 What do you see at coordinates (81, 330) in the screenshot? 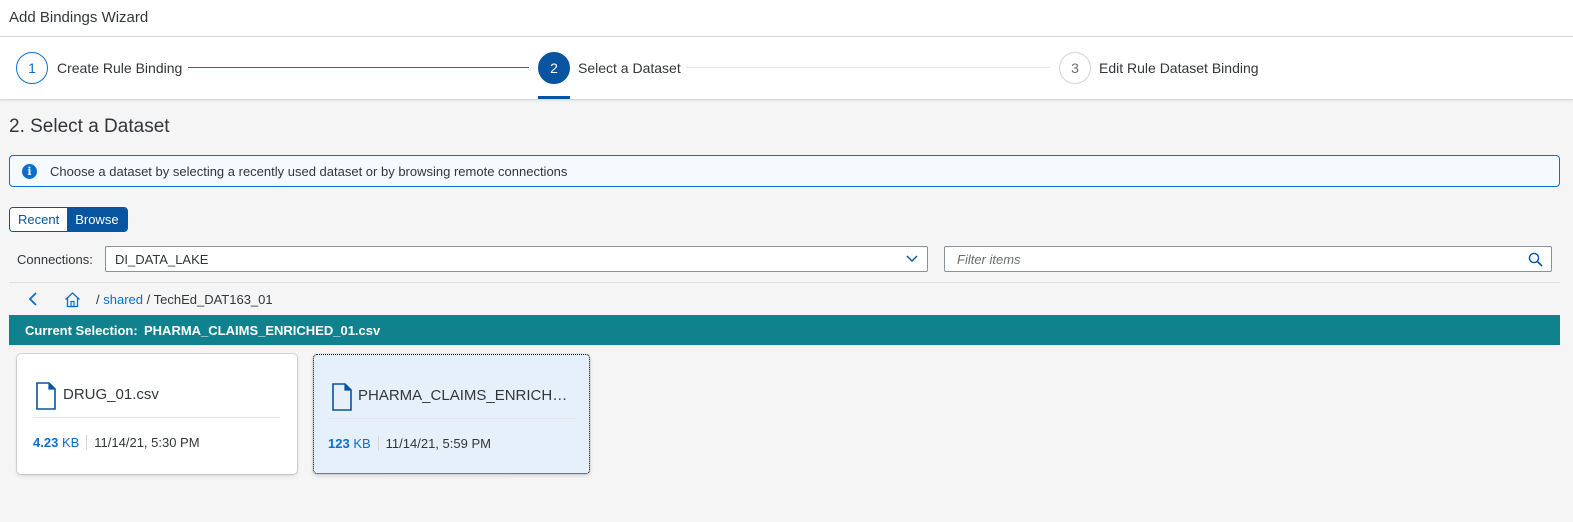
I see `current-selection-label: Current Selection:` at bounding box center [81, 330].